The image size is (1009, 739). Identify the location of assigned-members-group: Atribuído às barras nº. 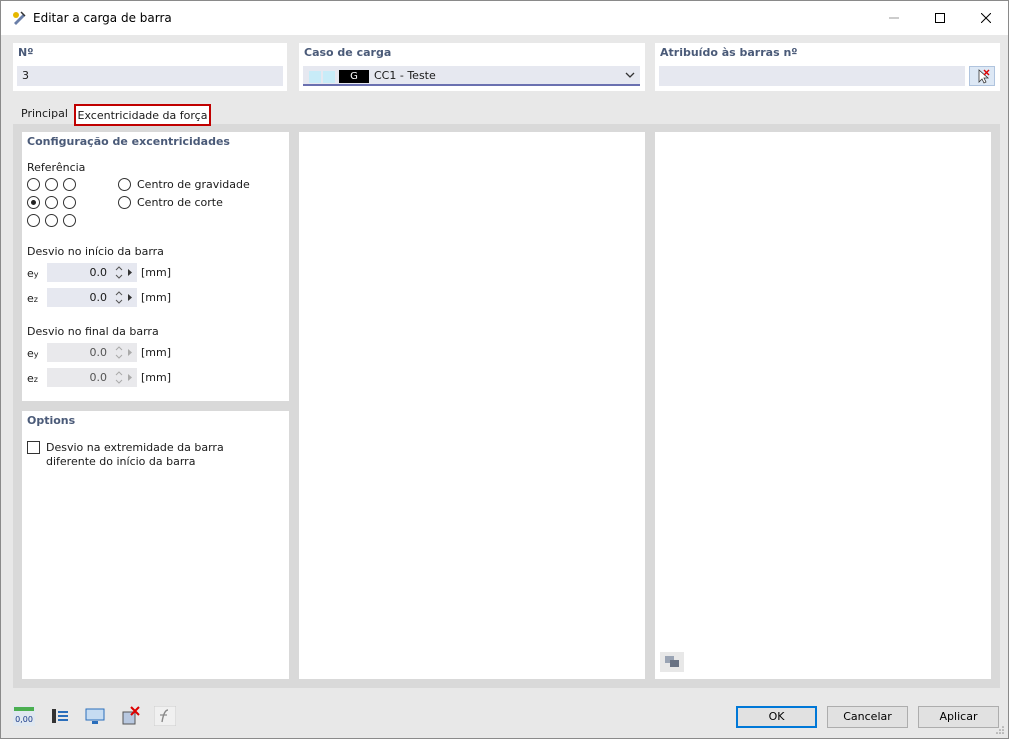
(827, 67).